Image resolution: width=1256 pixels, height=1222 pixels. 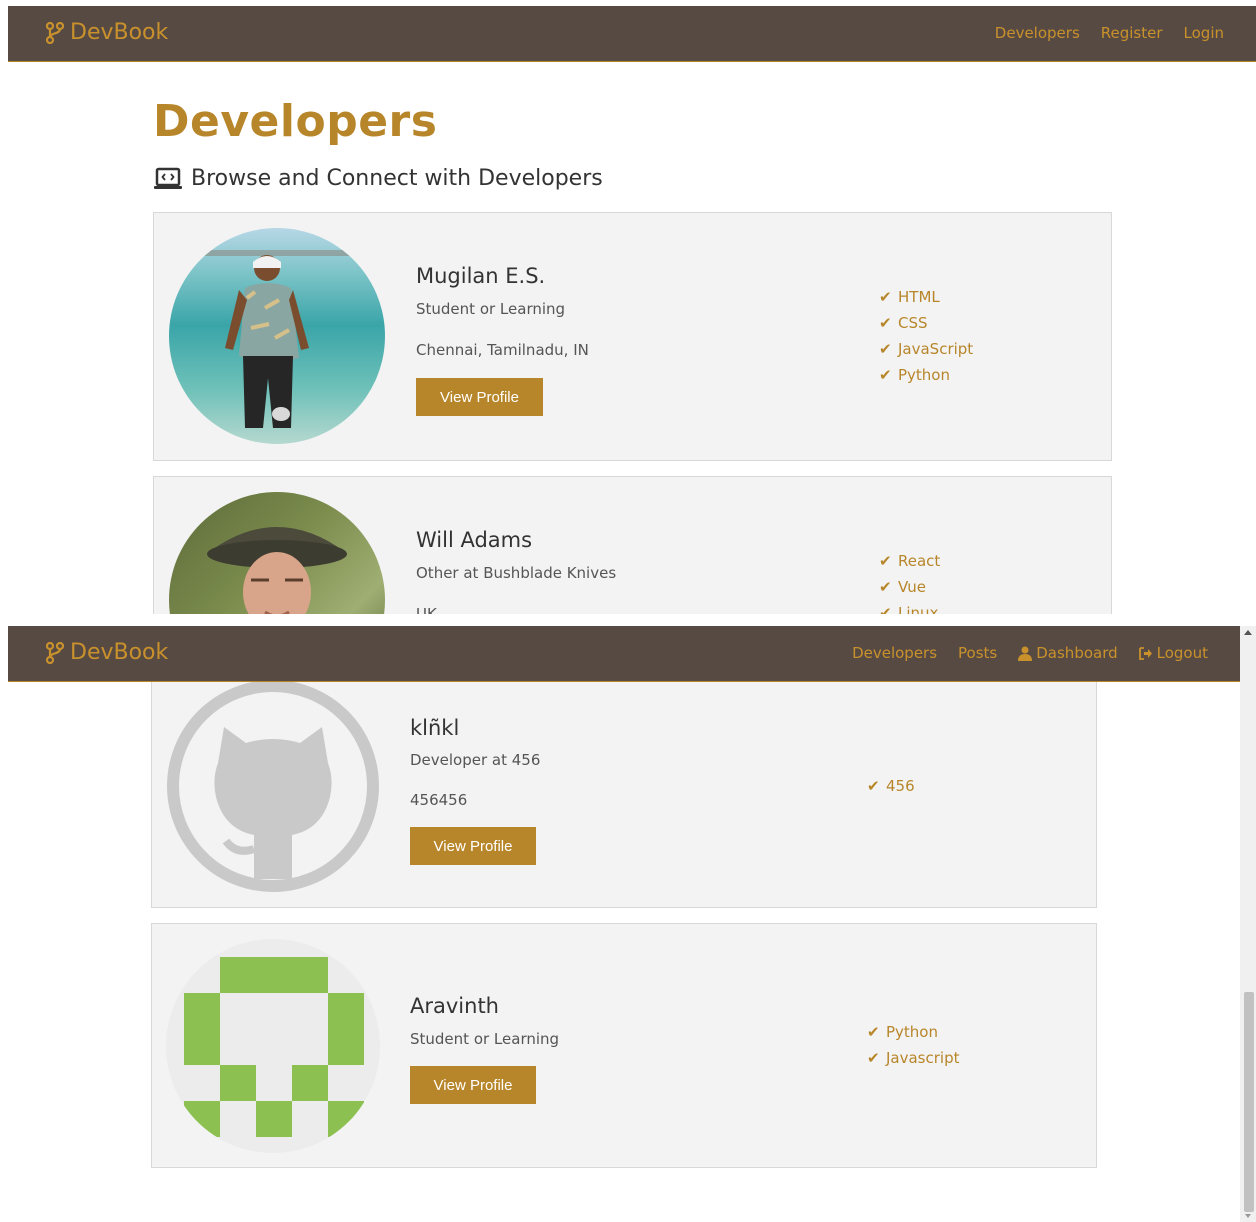 I want to click on skill-label: JavaScript, so click(x=936, y=349).